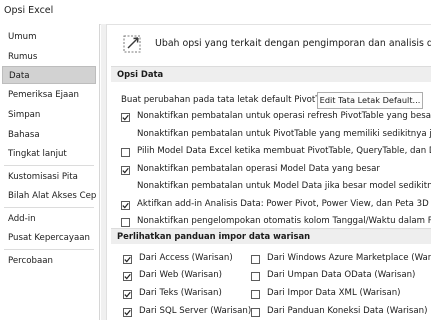  I want to click on legacy-import-label: Dari Teks (Warisan), so click(180, 293).